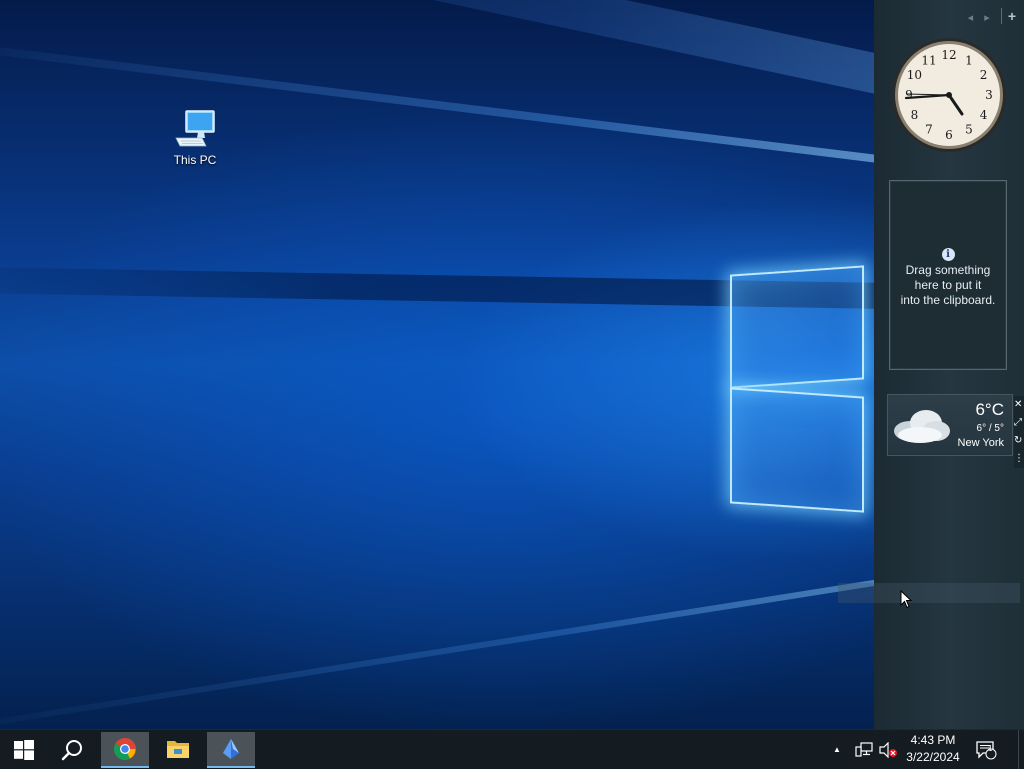 The width and height of the screenshot is (1024, 769). I want to click on tray-overflow-button: ▲, so click(837, 749).